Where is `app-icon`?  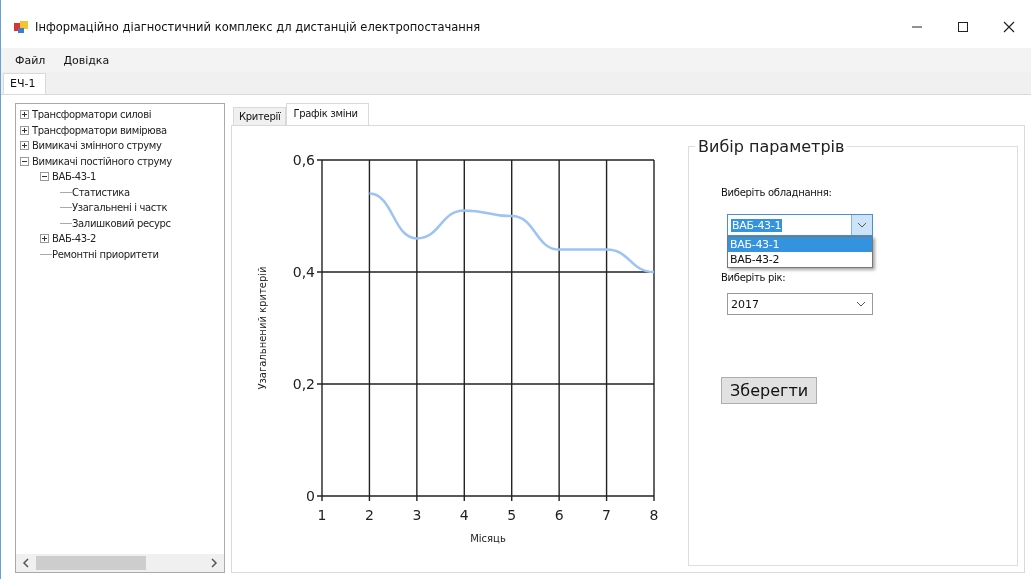 app-icon is located at coordinates (21, 27).